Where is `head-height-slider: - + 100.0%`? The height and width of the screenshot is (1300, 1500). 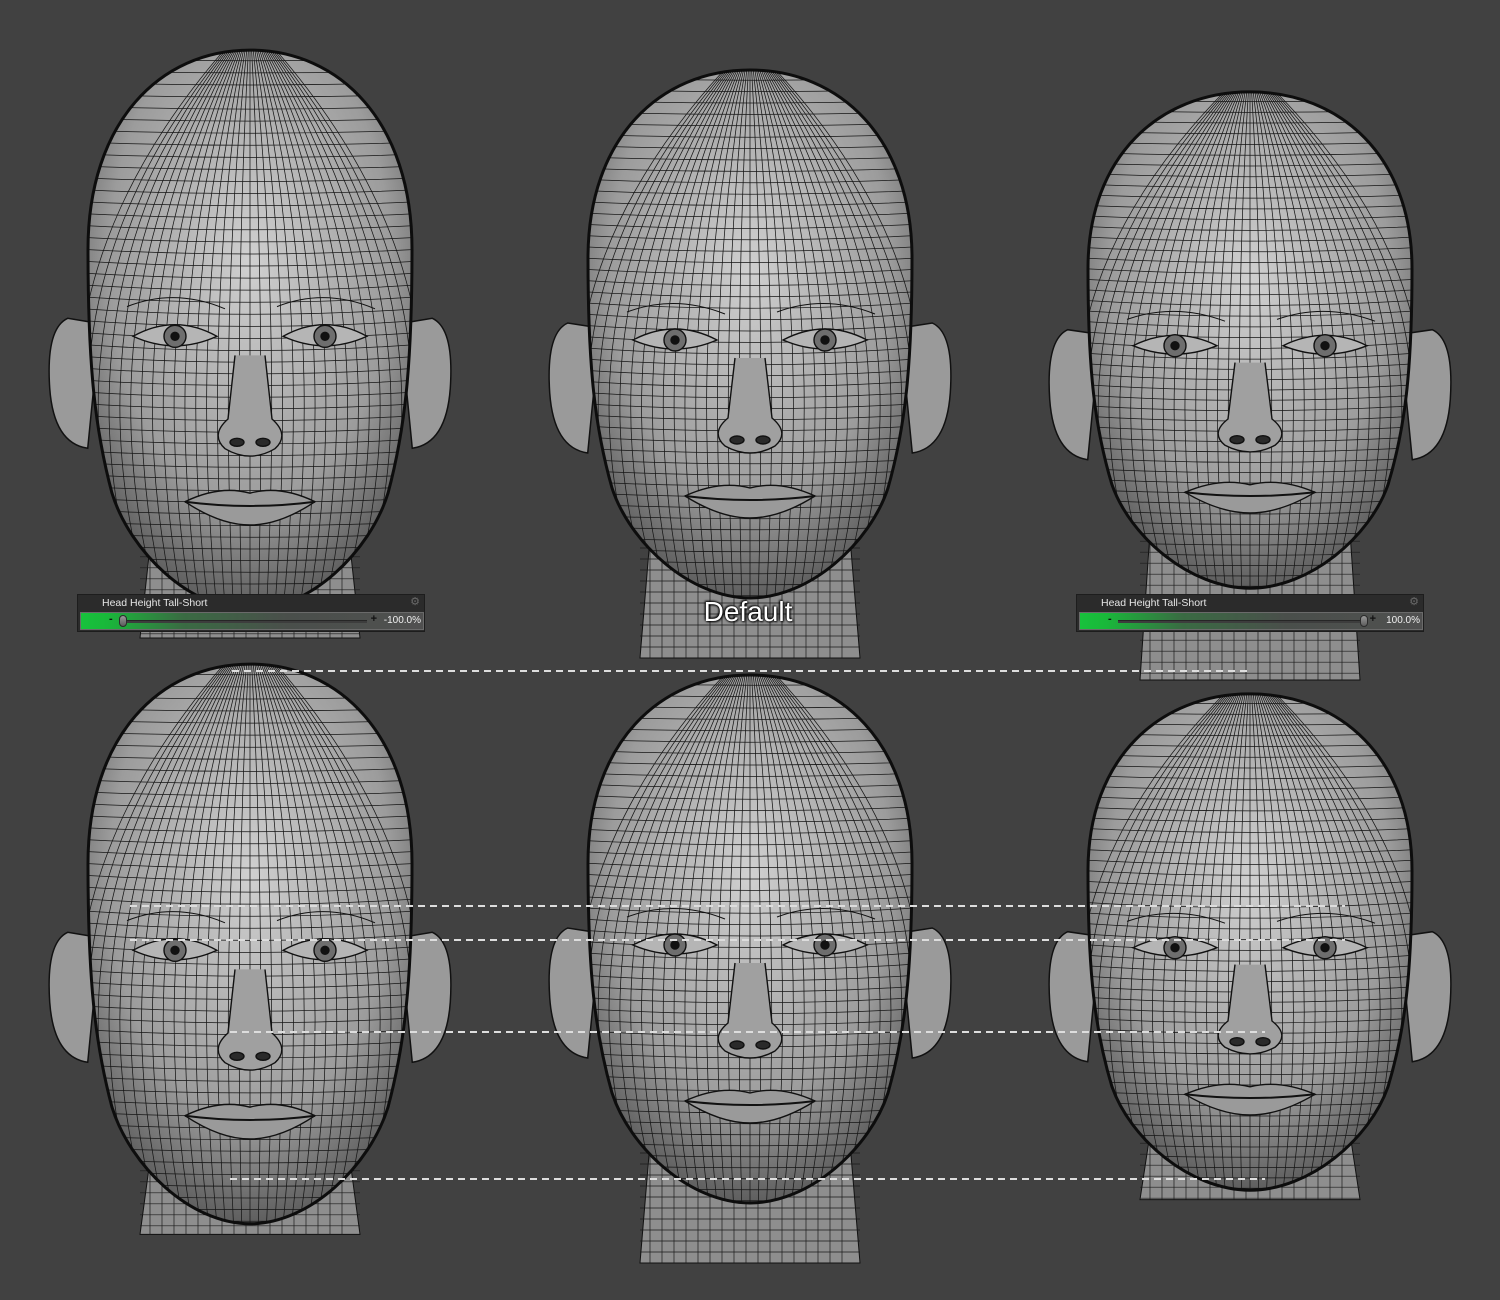 head-height-slider: - + 100.0% is located at coordinates (1251, 621).